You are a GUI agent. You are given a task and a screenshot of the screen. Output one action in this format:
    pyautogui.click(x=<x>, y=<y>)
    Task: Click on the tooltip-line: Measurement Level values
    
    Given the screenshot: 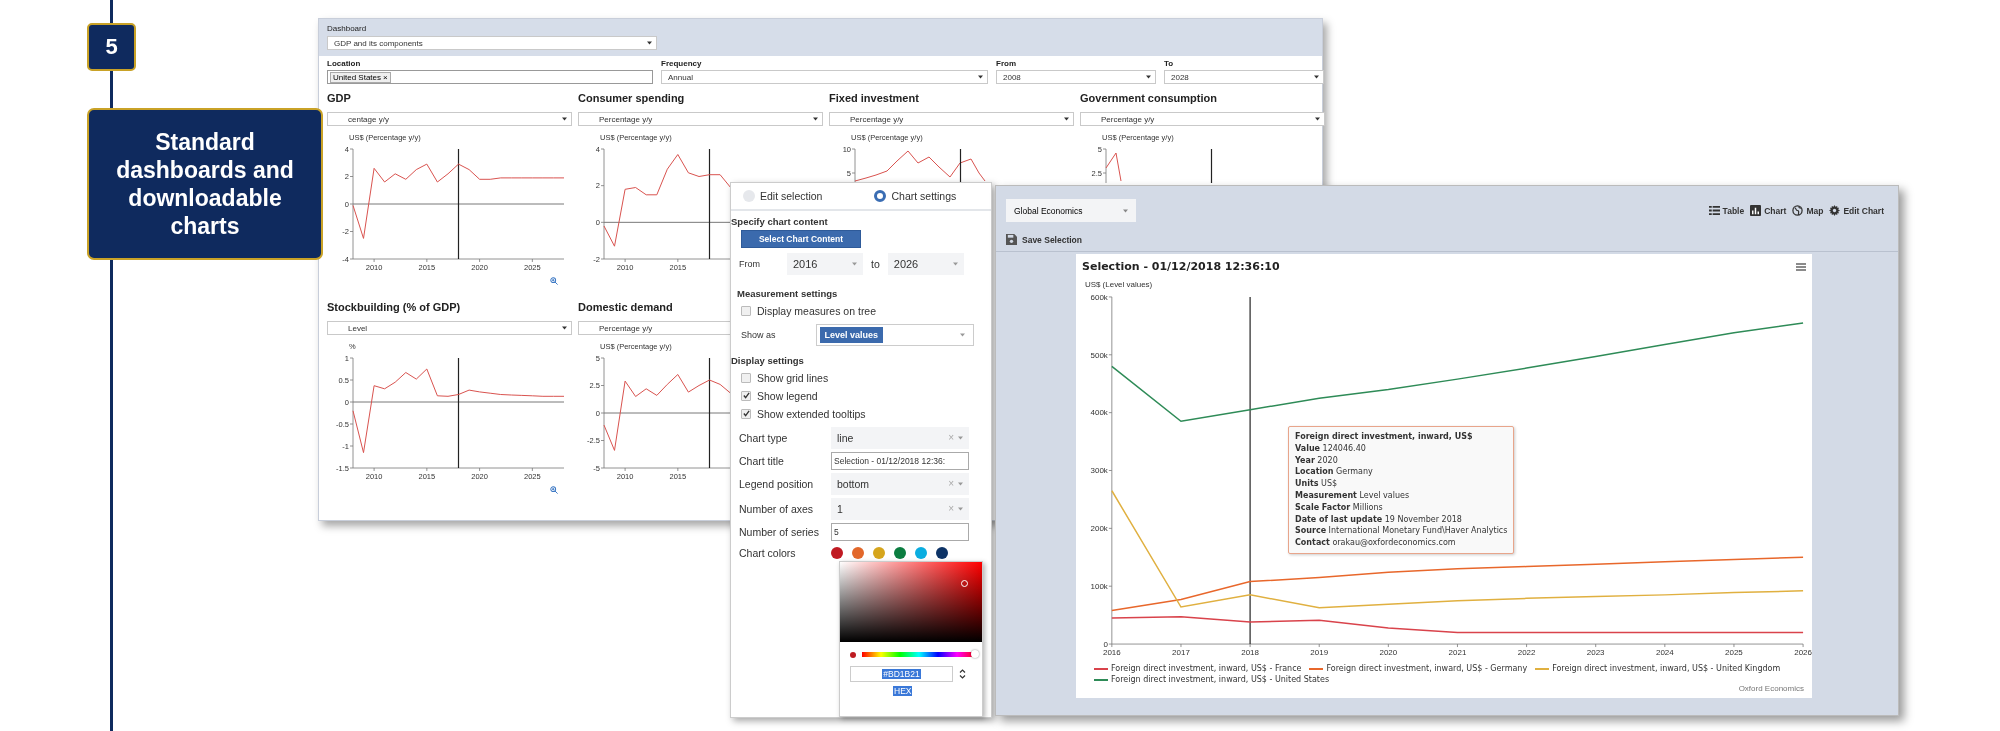 What is the action you would take?
    pyautogui.click(x=1353, y=496)
    